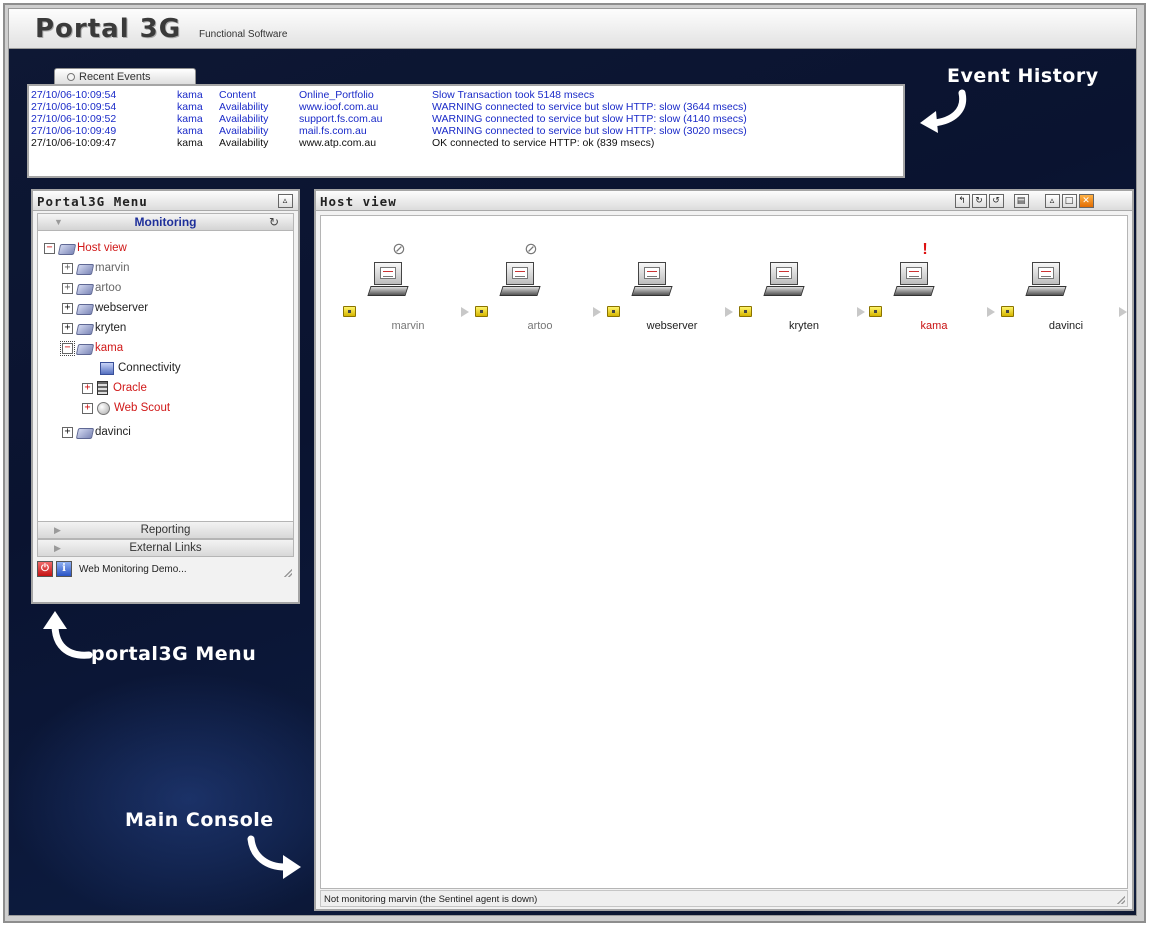  What do you see at coordinates (996, 201) in the screenshot?
I see `reload-icon: ↺` at bounding box center [996, 201].